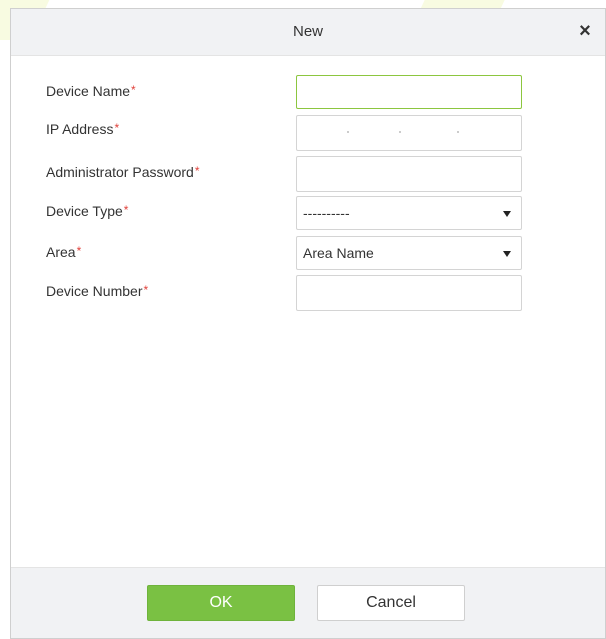  I want to click on area-select: Area Name, so click(409, 253).